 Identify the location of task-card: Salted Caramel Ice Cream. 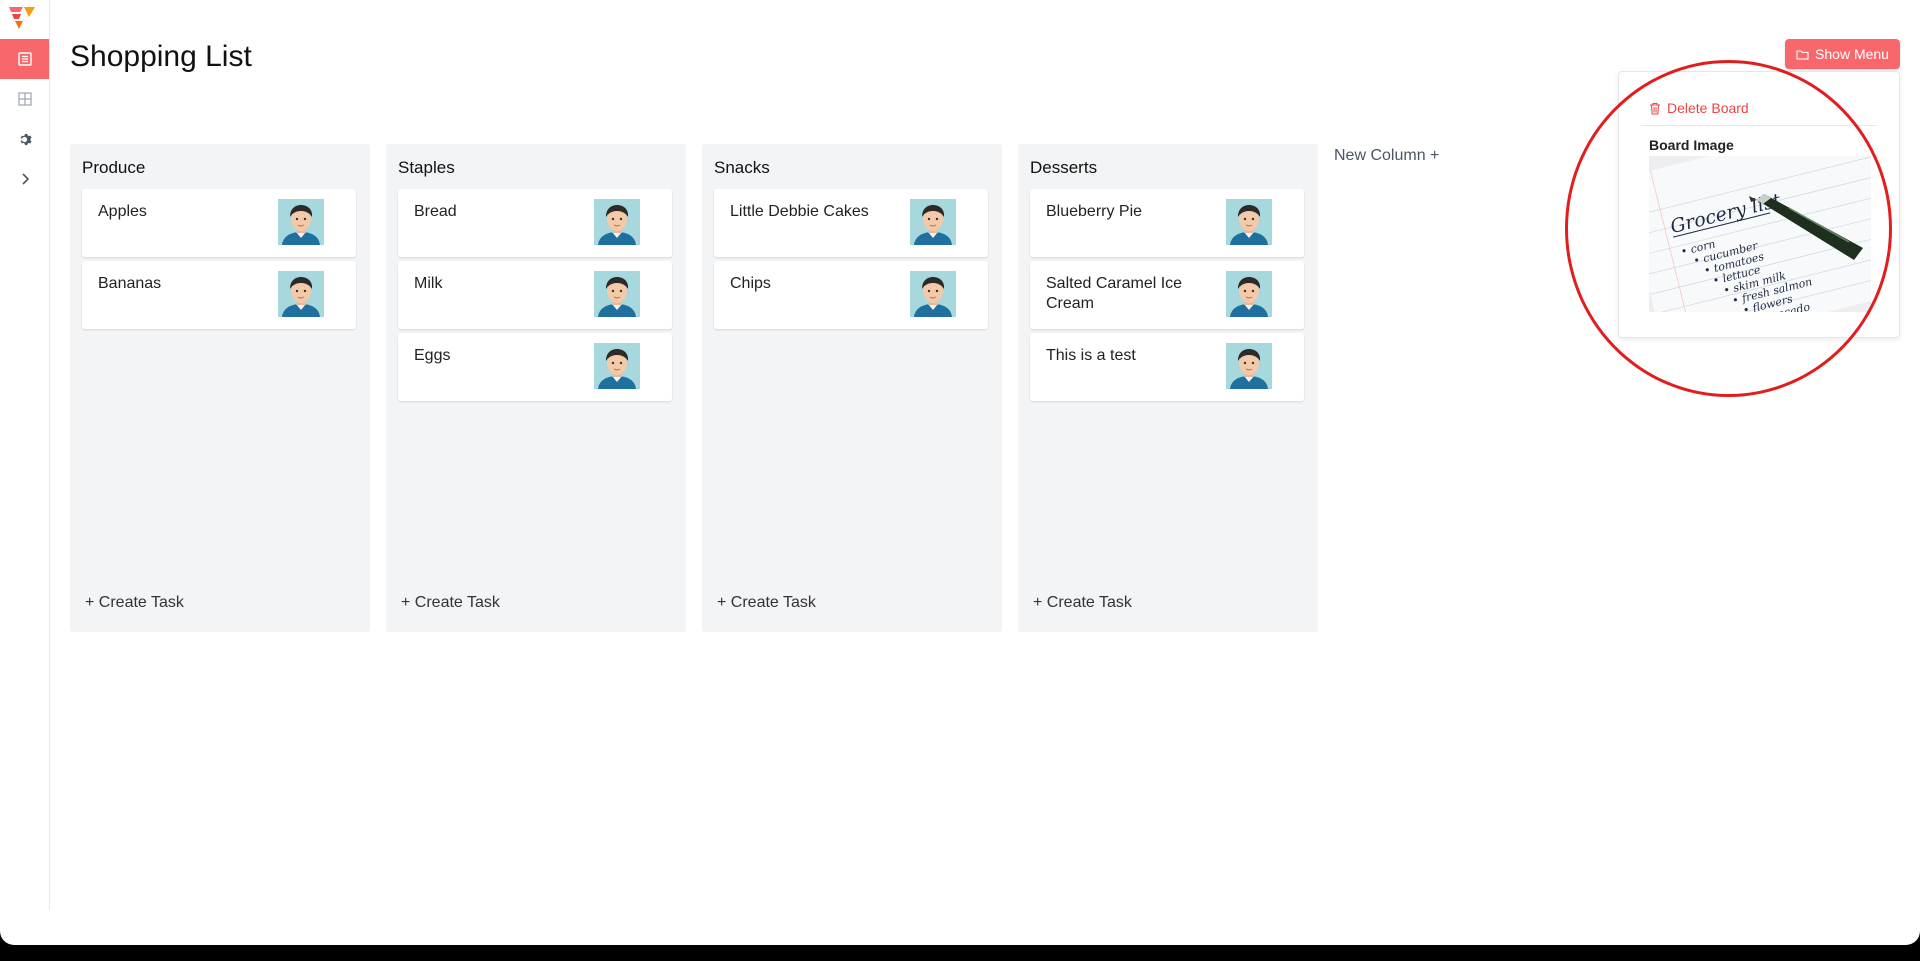
(1167, 295).